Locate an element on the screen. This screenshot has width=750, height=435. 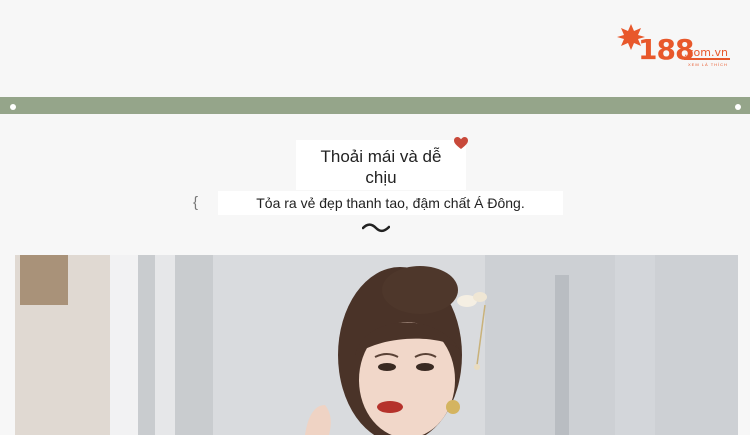
brace-decoration: { is located at coordinates (196, 202).